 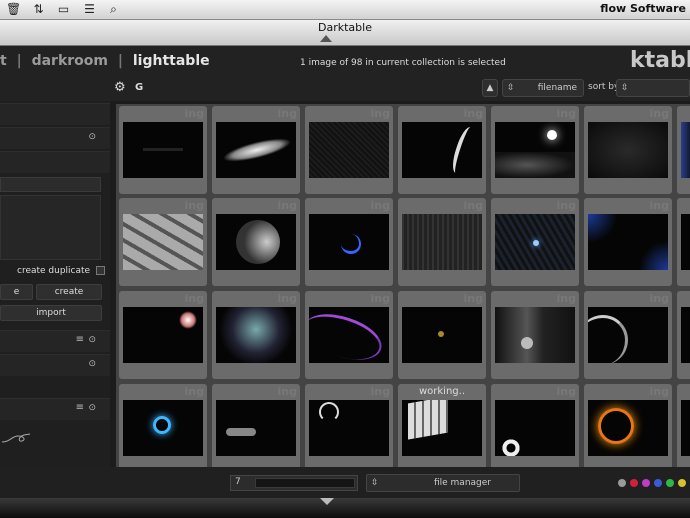 I want to click on upload-icon: ⇅, so click(x=38, y=9).